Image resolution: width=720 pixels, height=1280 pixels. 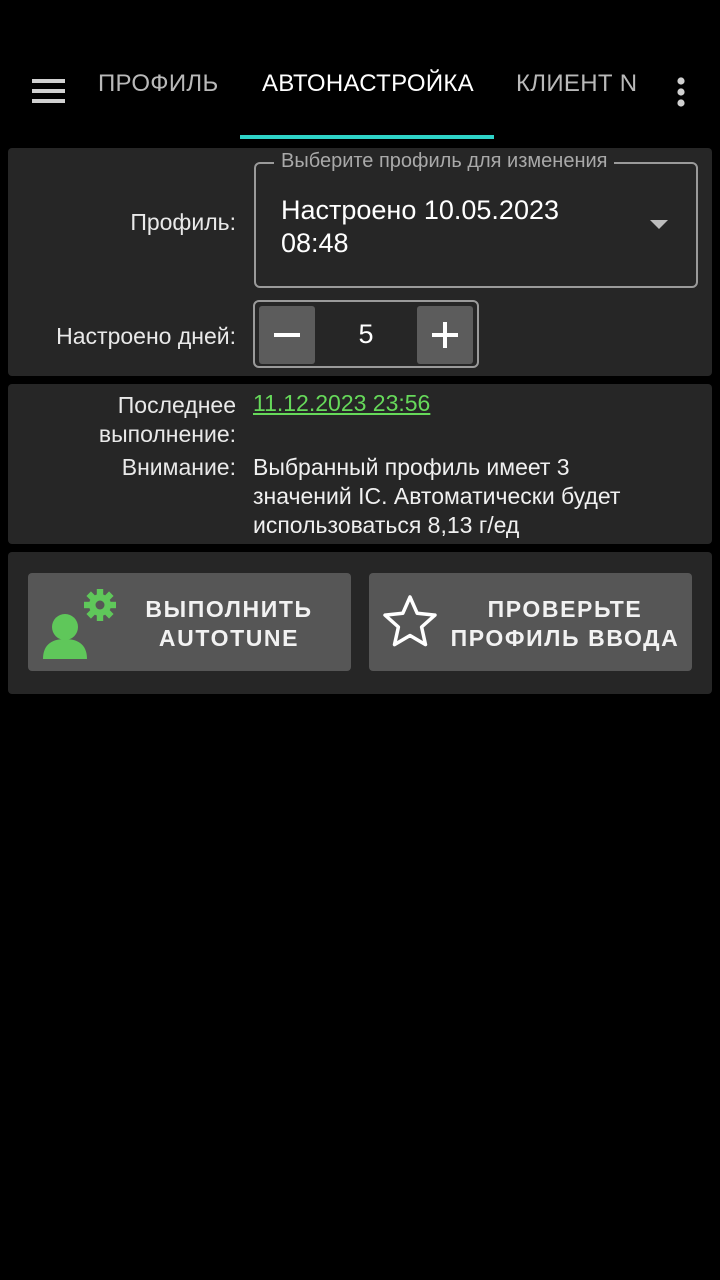 I want to click on profile-dropdown-value-line1: Настроено 10.05.2023, so click(x=420, y=210).